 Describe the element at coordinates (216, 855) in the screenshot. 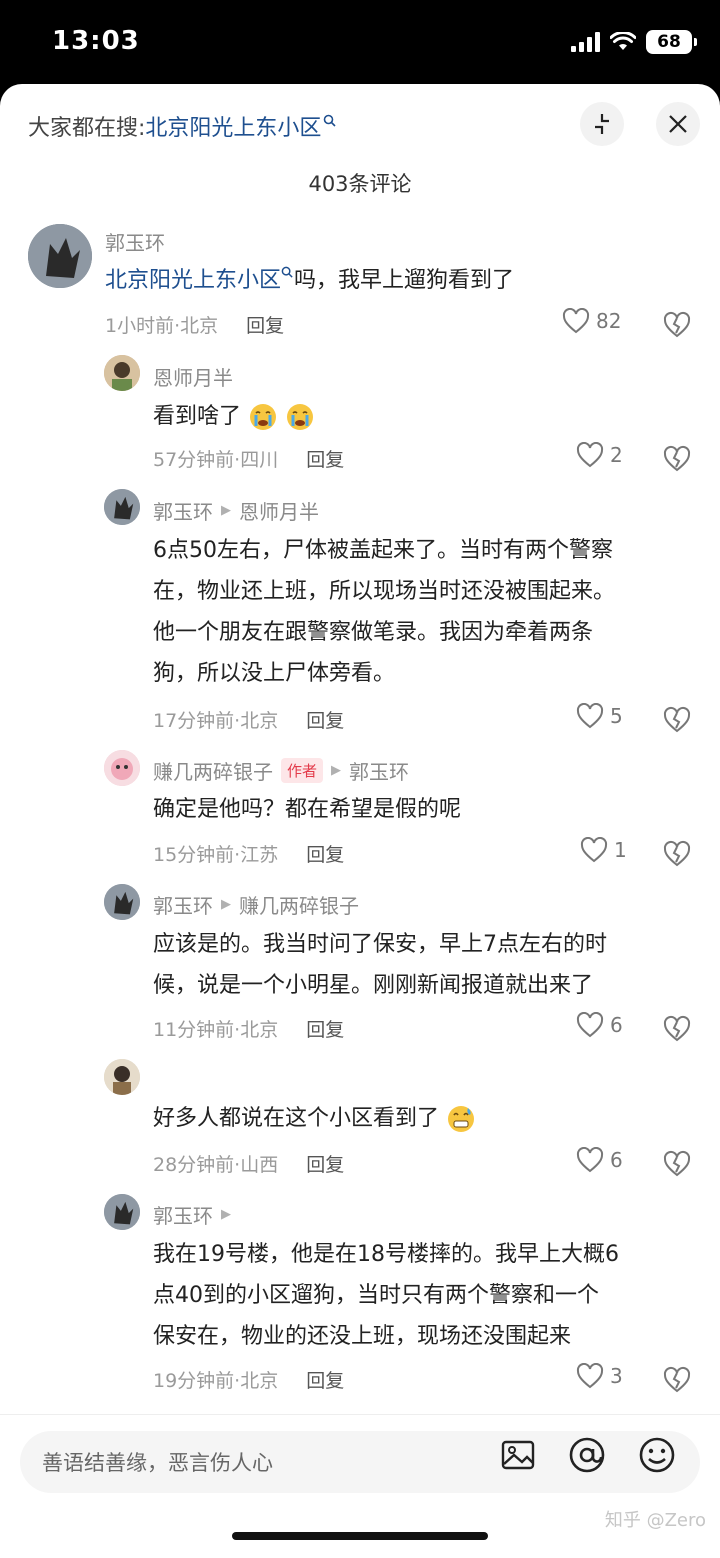

I see `comment-time-location: 15分钟前·江苏` at that location.